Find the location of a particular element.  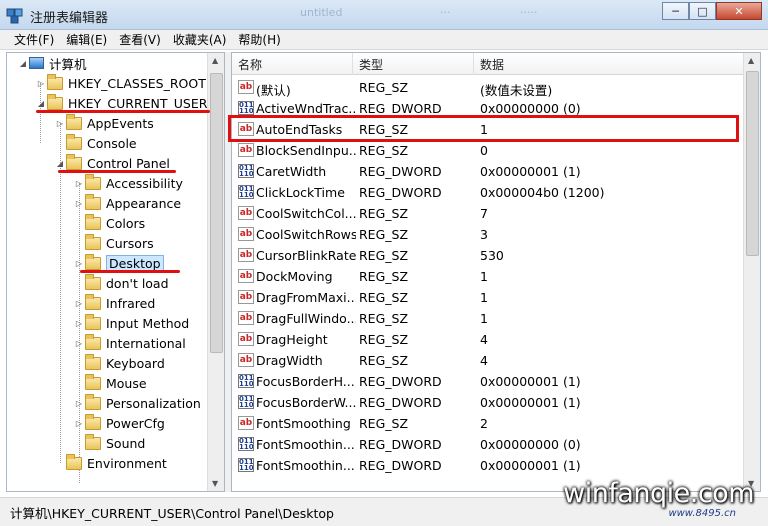

tree-scrollbar: ▲ ▼ is located at coordinates (215, 272).